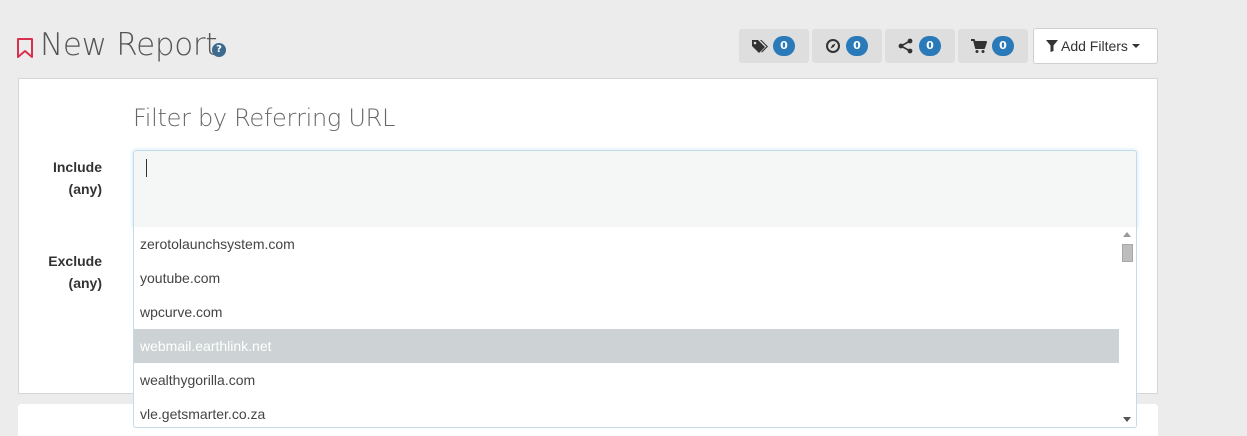 The height and width of the screenshot is (436, 1247). Describe the element at coordinates (979, 46) in the screenshot. I see `cart-icon` at that location.